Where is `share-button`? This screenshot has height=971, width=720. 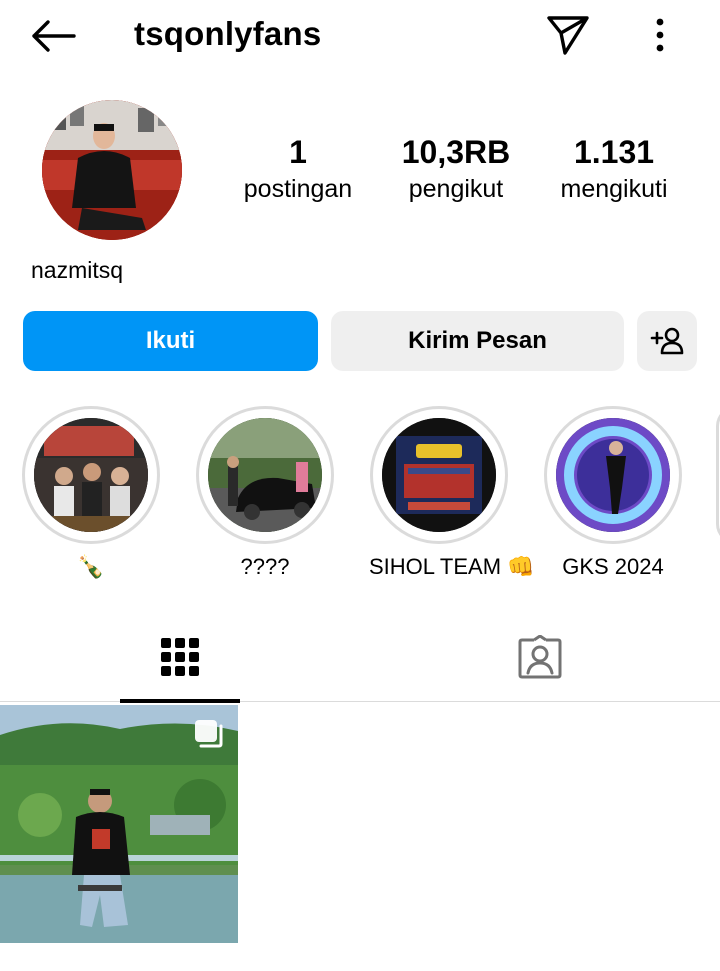
share-button is located at coordinates (568, 35).